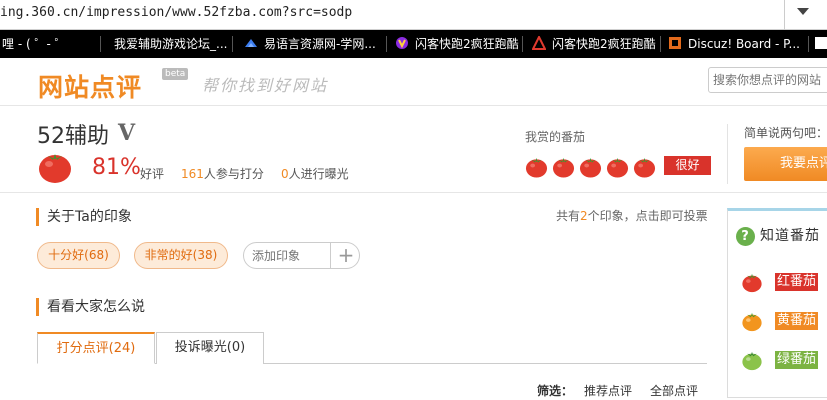  I want to click on good-percent: 81%, so click(116, 167).